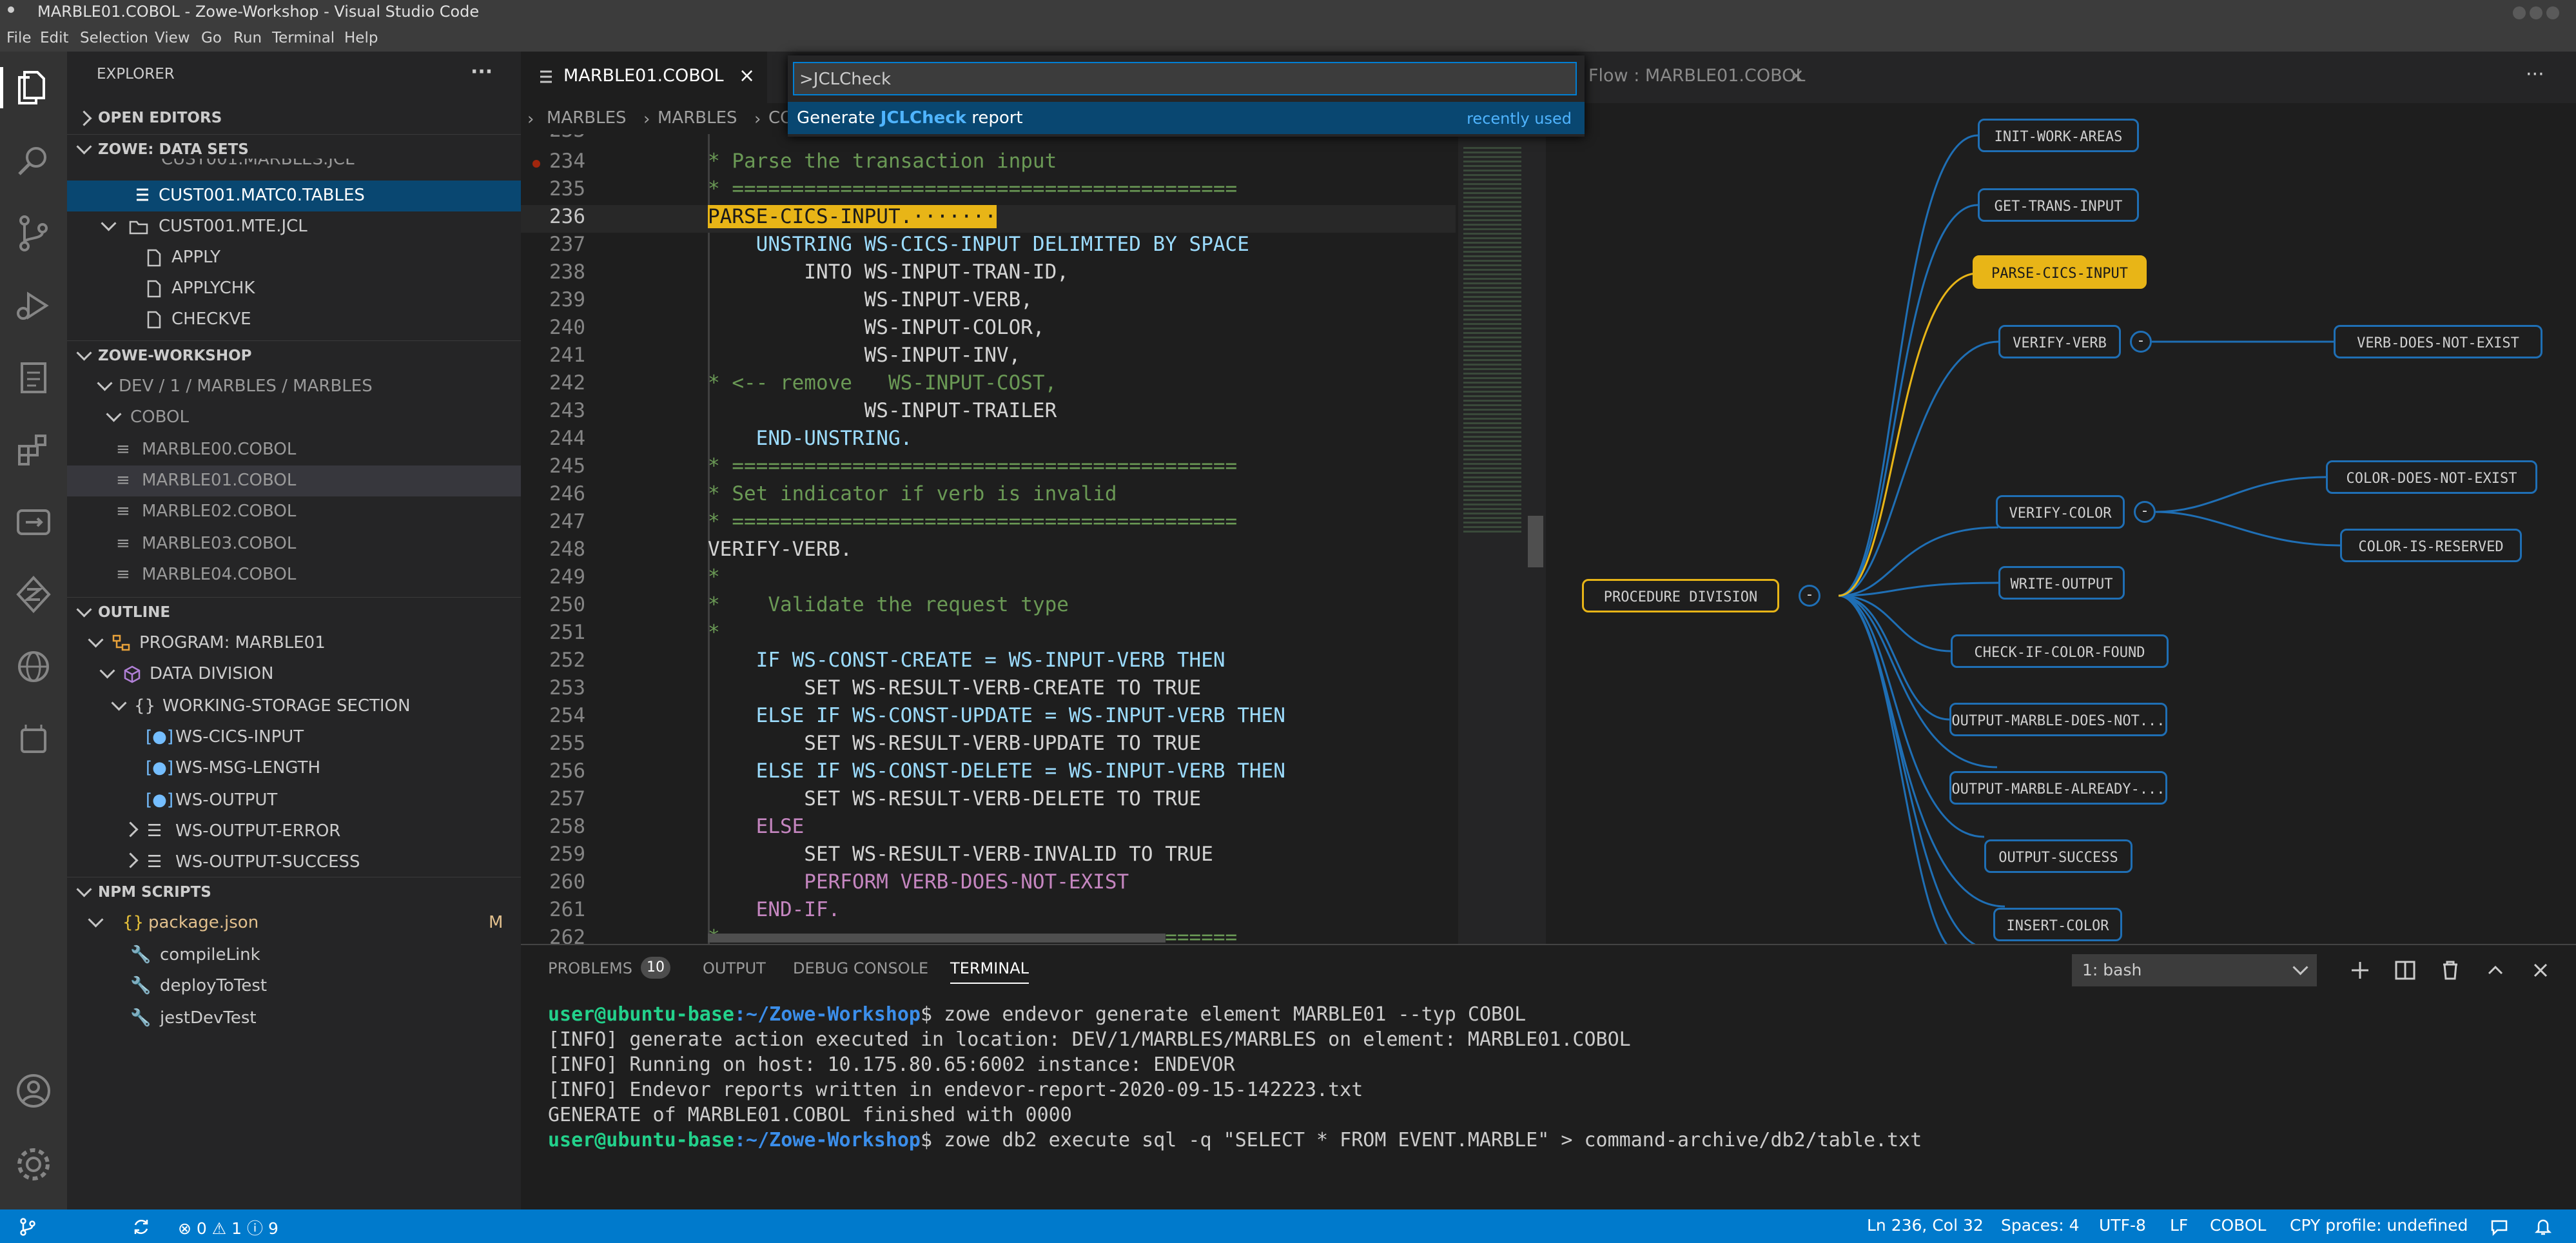 This screenshot has height=1243, width=2576. What do you see at coordinates (142, 1227) in the screenshot?
I see `sync-icon` at bounding box center [142, 1227].